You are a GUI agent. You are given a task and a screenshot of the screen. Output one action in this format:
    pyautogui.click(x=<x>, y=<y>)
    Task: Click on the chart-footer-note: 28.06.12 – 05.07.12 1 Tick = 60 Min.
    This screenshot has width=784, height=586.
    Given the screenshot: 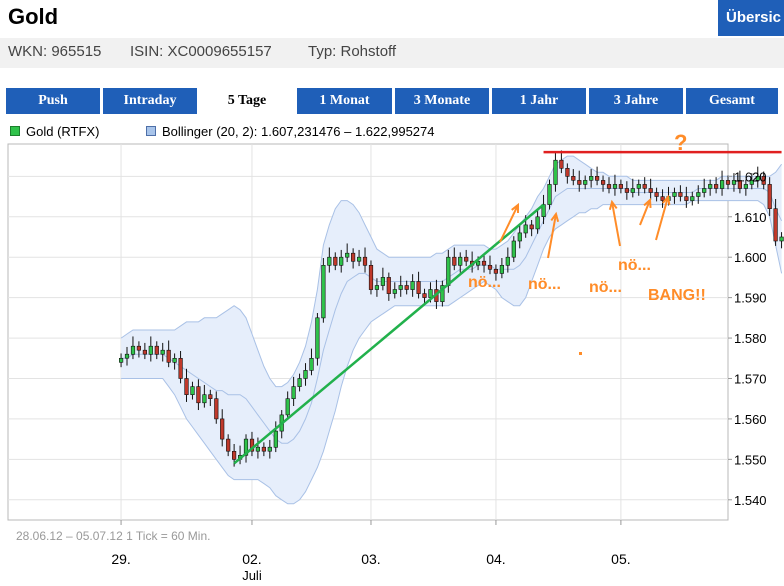 What is the action you would take?
    pyautogui.click(x=113, y=536)
    